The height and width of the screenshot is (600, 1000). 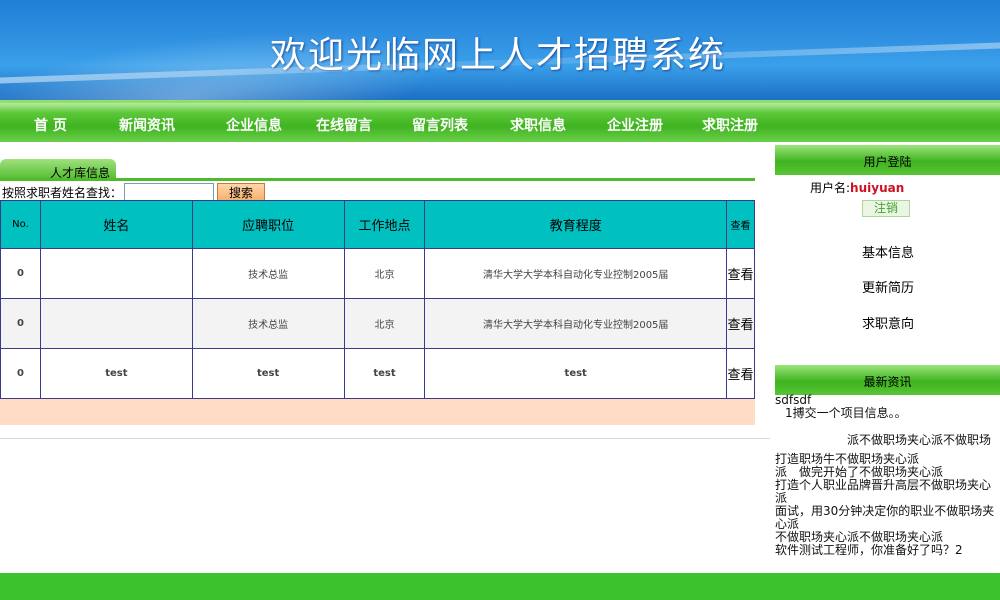 I want to click on cell-location: test, so click(x=384, y=373).